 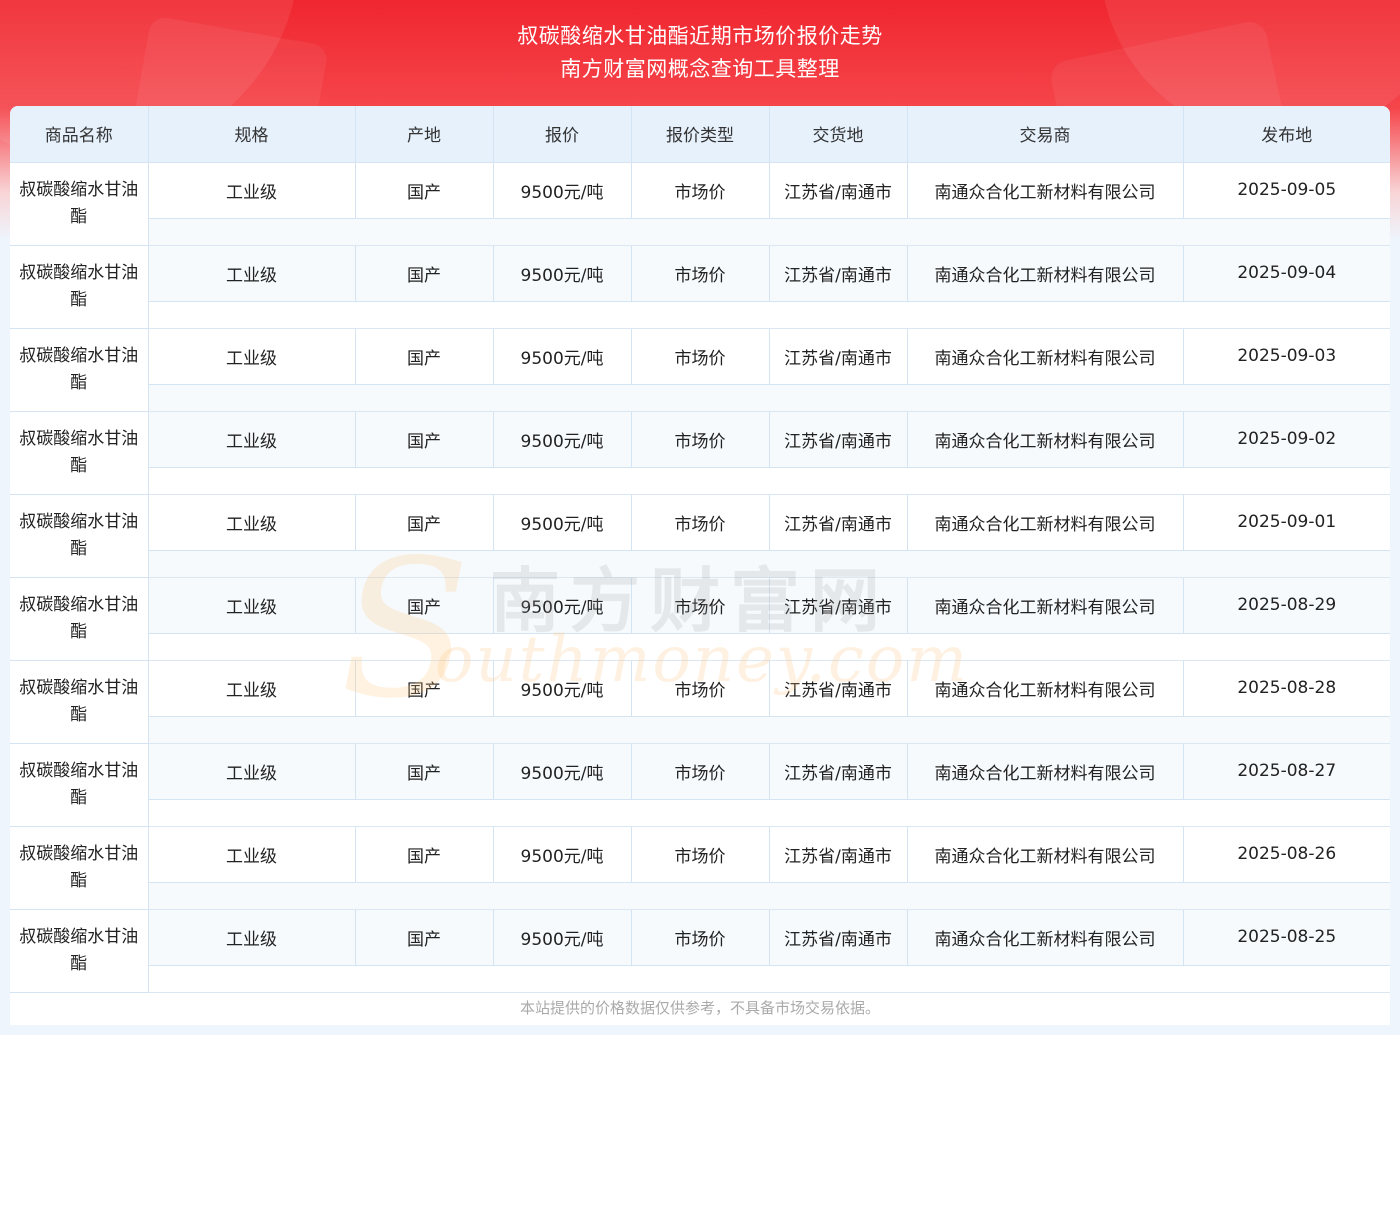 I want to click on cell-date: 2025-09-02, so click(x=1286, y=439).